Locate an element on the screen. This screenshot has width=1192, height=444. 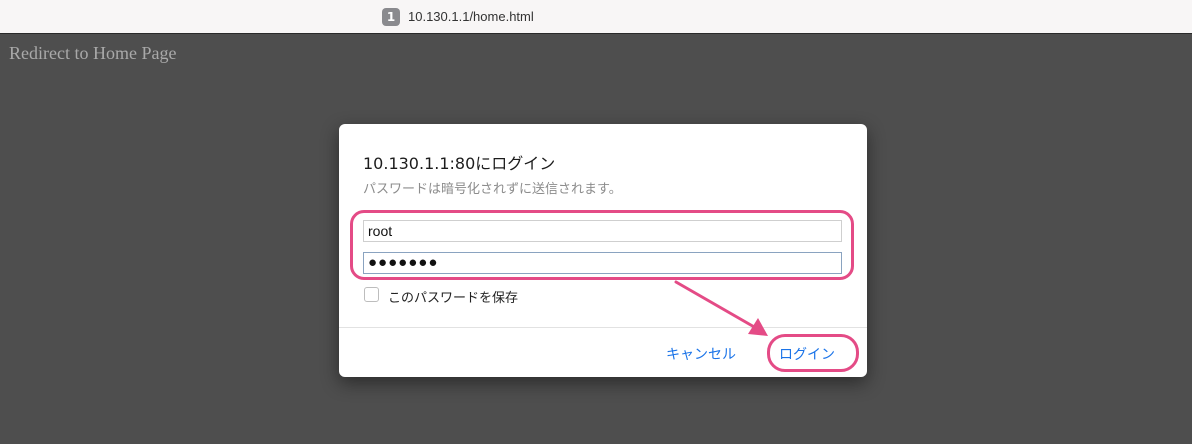
dialog-title: 10.130.1.1:80にログイン is located at coordinates (459, 163).